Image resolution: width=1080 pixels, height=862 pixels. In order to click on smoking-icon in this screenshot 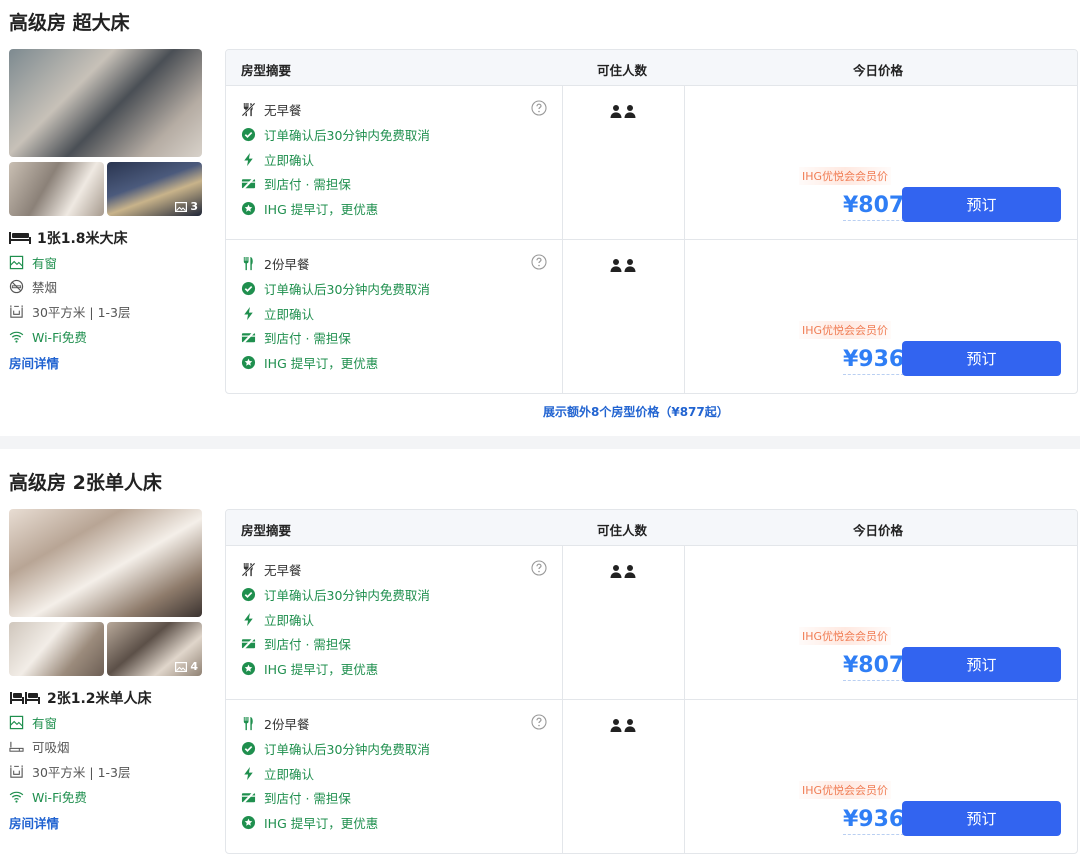, I will do `click(16, 746)`.